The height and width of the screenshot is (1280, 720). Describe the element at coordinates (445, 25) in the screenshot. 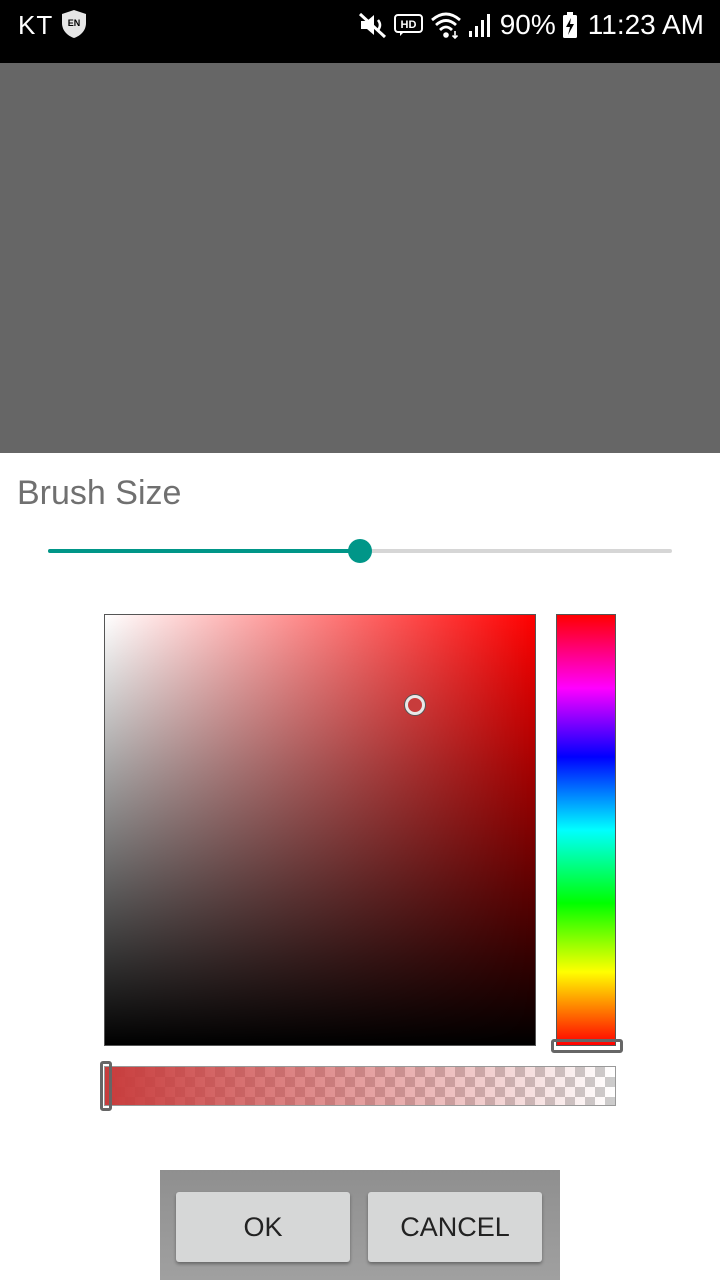

I see `wifi-icon` at that location.